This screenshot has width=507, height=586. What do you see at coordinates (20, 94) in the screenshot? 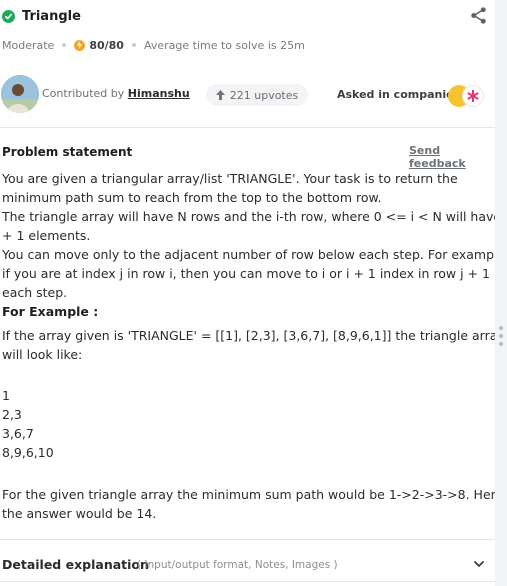
I see `contributor-avatar` at bounding box center [20, 94].